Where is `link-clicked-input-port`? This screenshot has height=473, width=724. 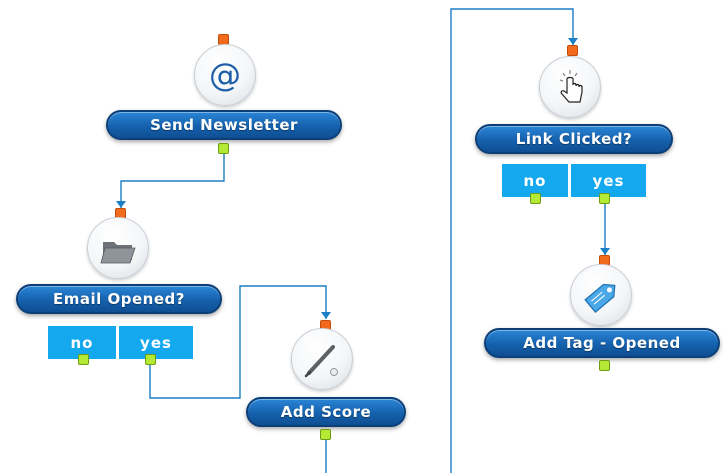
link-clicked-input-port is located at coordinates (572, 50).